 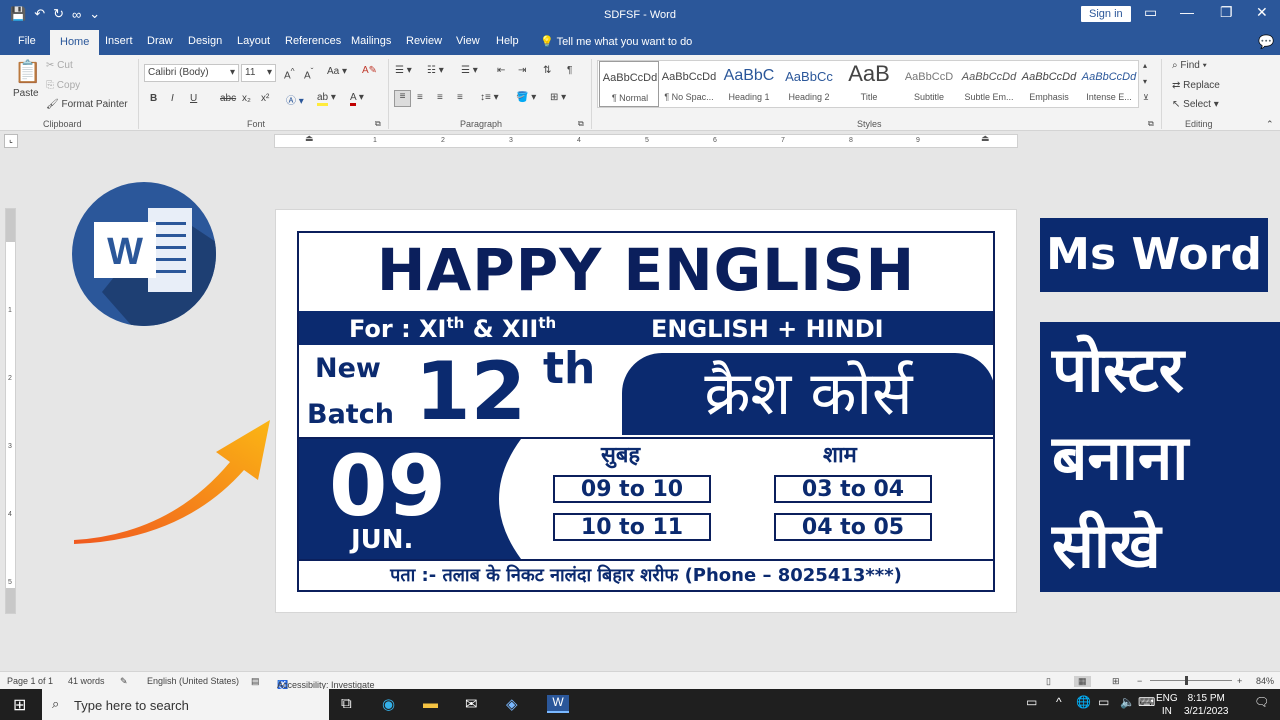 I want to click on zoom-level: 84%, so click(x=1265, y=681).